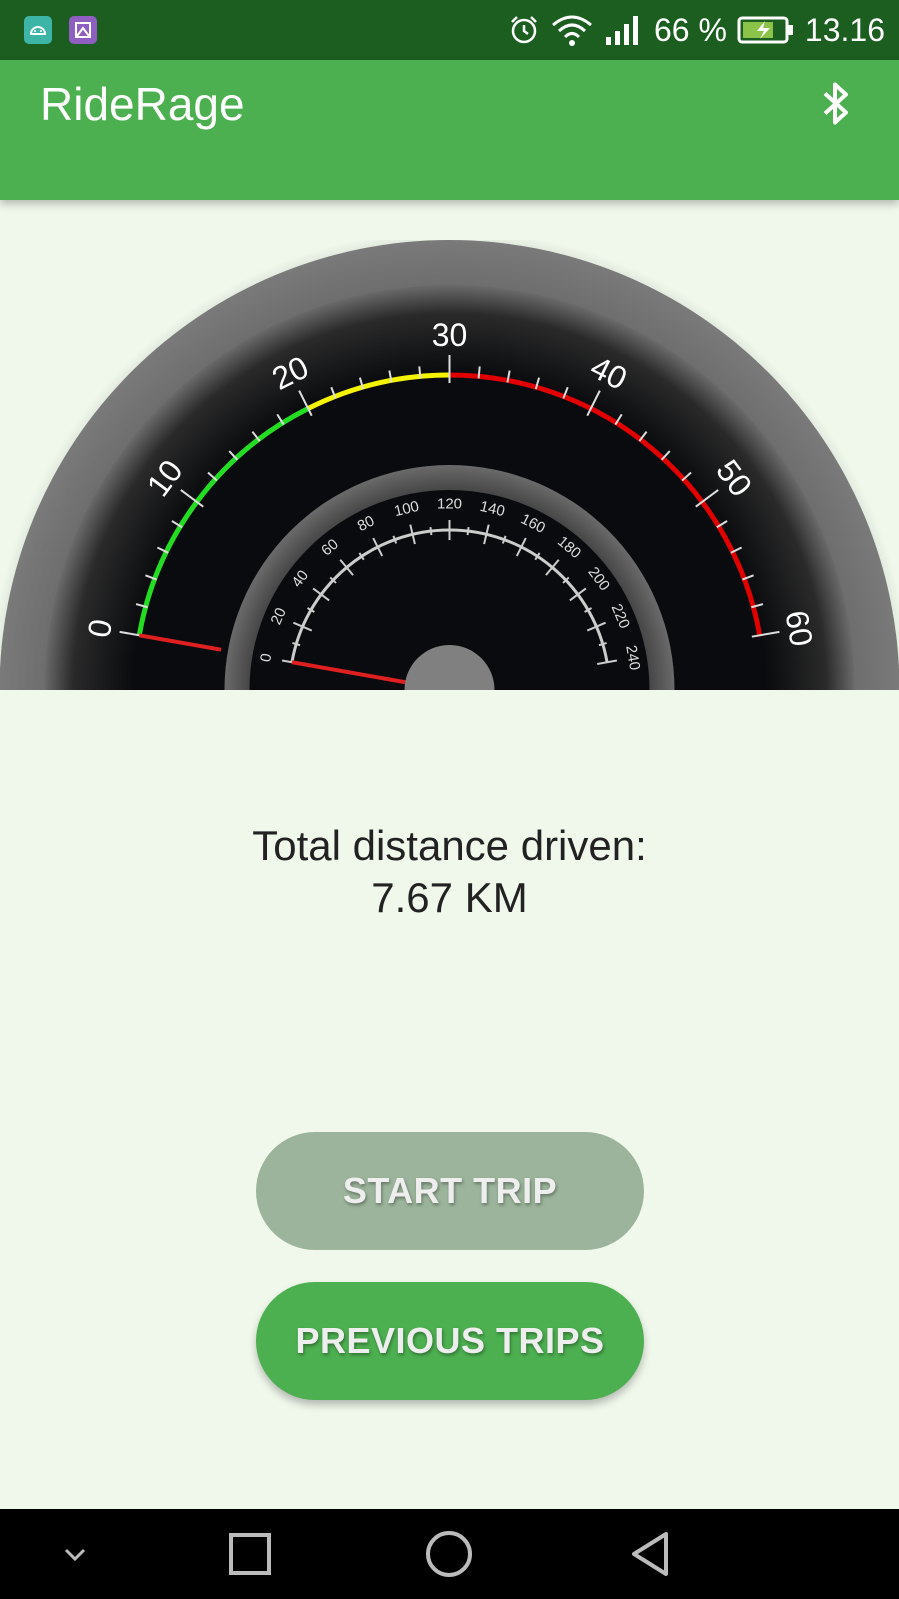  What do you see at coordinates (449, 30) in the screenshot?
I see `status-bar: 66 % 13.16` at bounding box center [449, 30].